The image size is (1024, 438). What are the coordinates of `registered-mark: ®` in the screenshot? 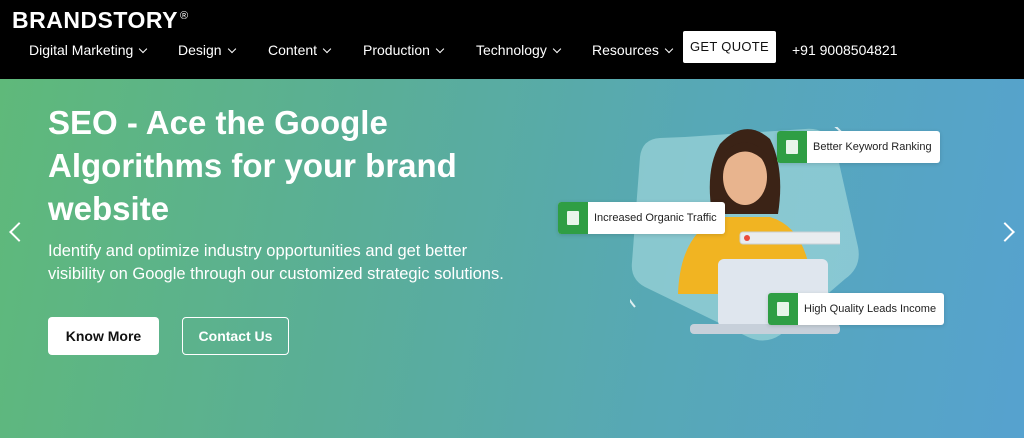 It's located at (184, 16).